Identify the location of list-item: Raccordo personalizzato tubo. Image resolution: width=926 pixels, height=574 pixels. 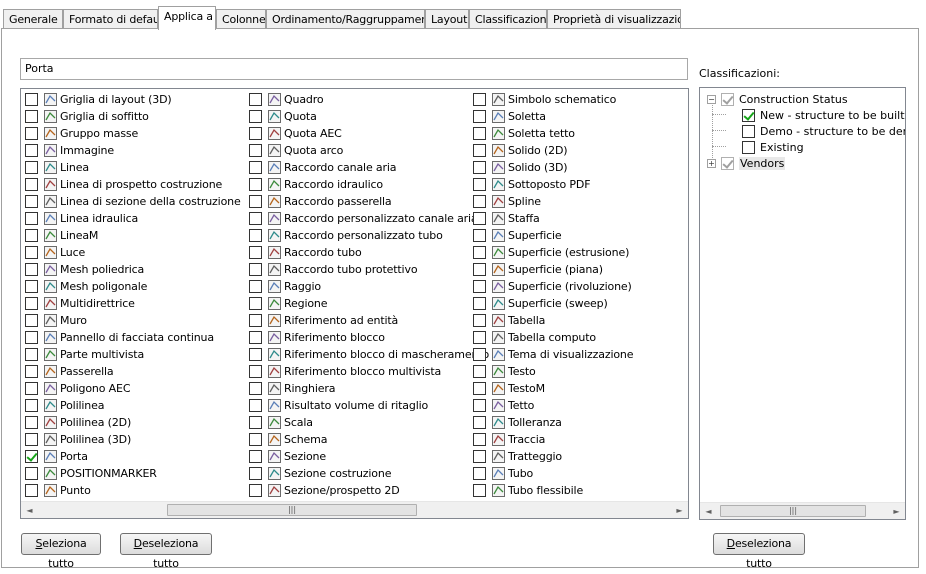
(346, 235).